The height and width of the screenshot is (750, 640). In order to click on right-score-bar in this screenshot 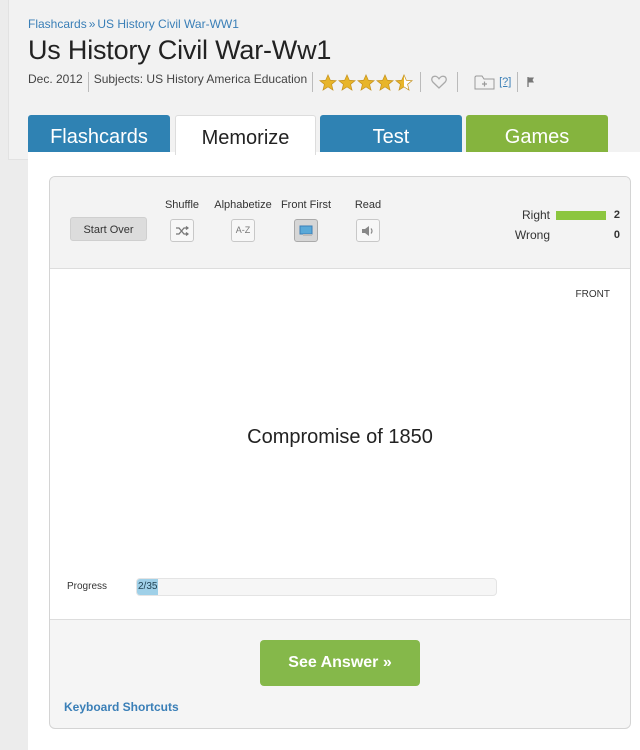, I will do `click(581, 215)`.